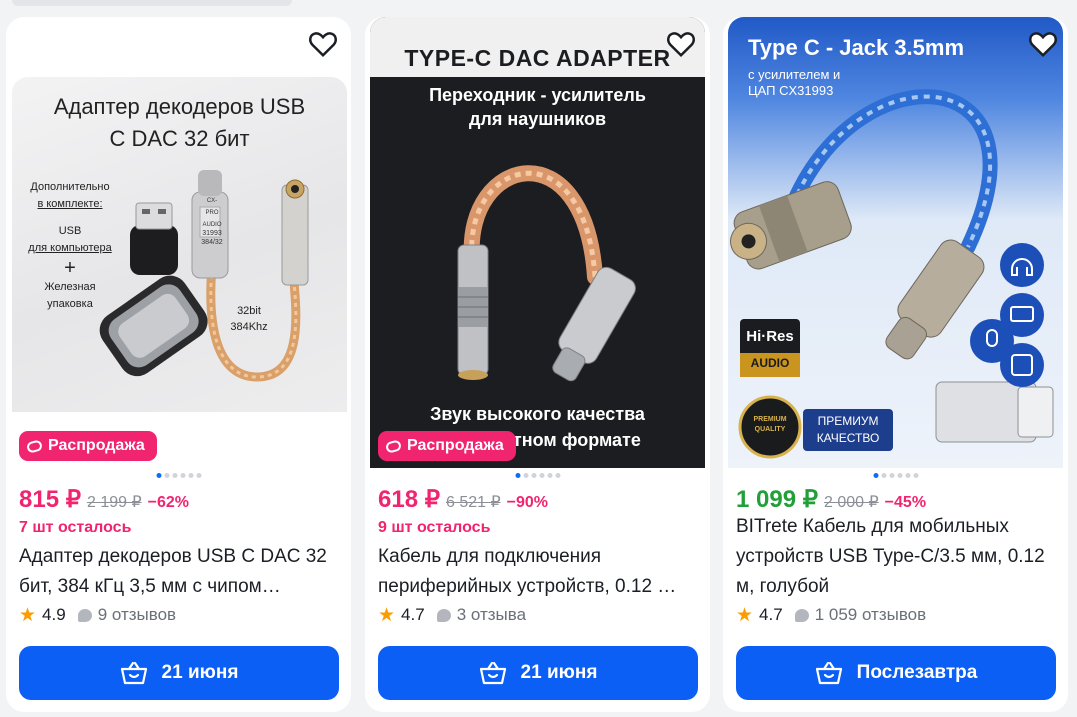 The width and height of the screenshot is (1077, 717). What do you see at coordinates (50, 499) in the screenshot?
I see `current-price: 815 ₽` at bounding box center [50, 499].